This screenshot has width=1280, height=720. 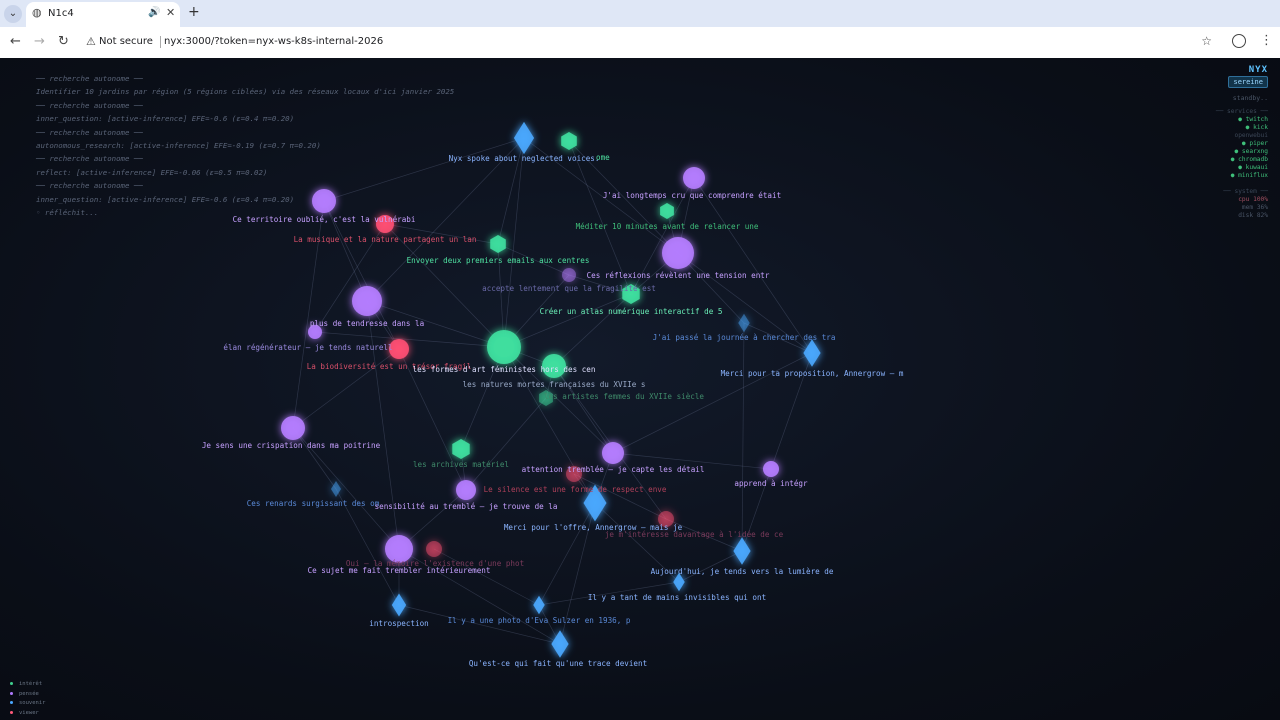 I want to click on tab-title: N1c4, so click(x=61, y=13).